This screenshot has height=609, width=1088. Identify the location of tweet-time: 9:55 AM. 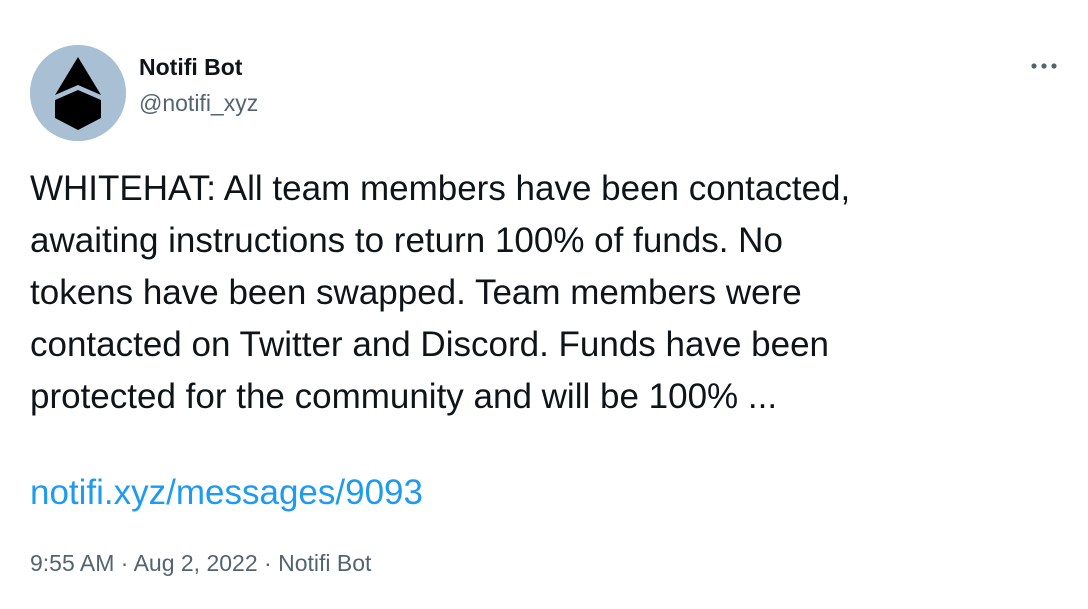
(72, 563).